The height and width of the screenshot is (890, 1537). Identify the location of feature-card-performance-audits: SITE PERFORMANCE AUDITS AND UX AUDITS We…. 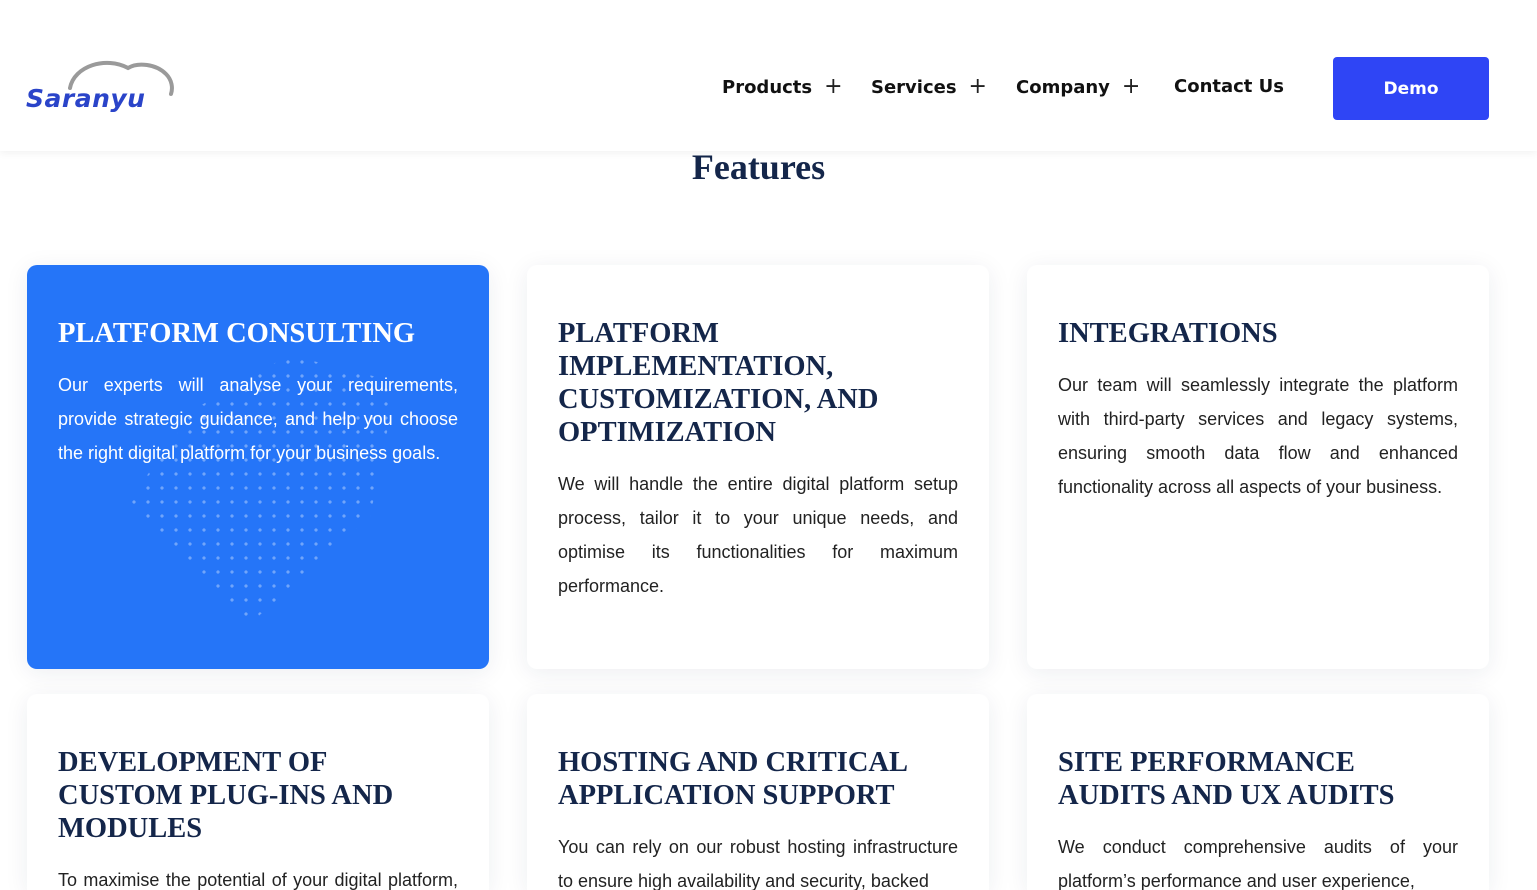
(1258, 792).